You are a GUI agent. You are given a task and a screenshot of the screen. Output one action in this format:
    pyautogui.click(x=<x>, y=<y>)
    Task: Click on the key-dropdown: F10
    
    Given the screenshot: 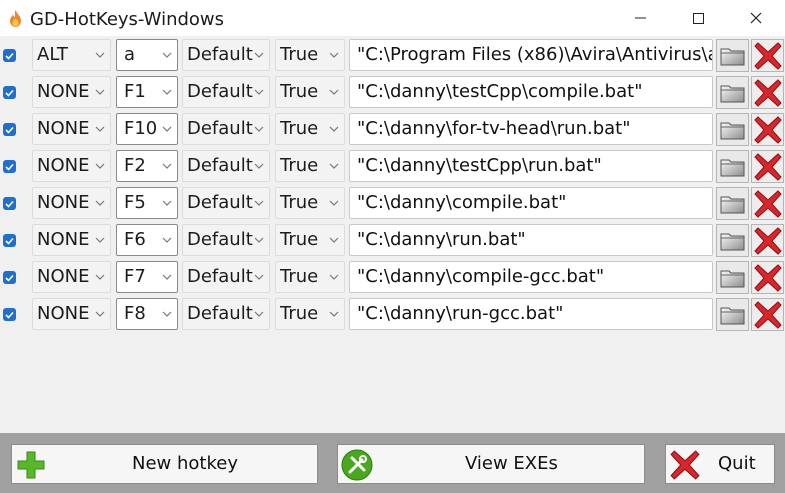 What is the action you would take?
    pyautogui.click(x=147, y=129)
    